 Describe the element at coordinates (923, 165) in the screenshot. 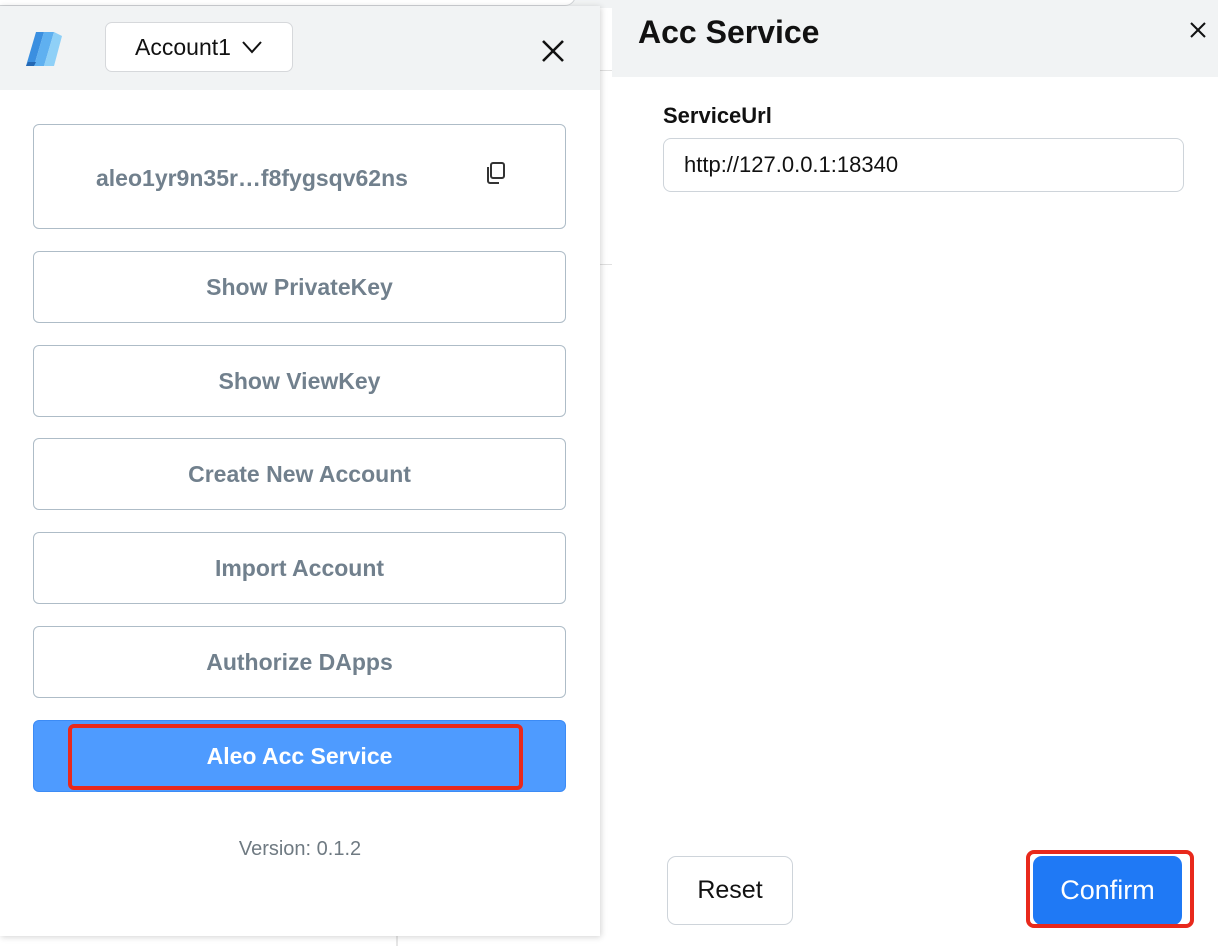

I see `service-url-input` at that location.